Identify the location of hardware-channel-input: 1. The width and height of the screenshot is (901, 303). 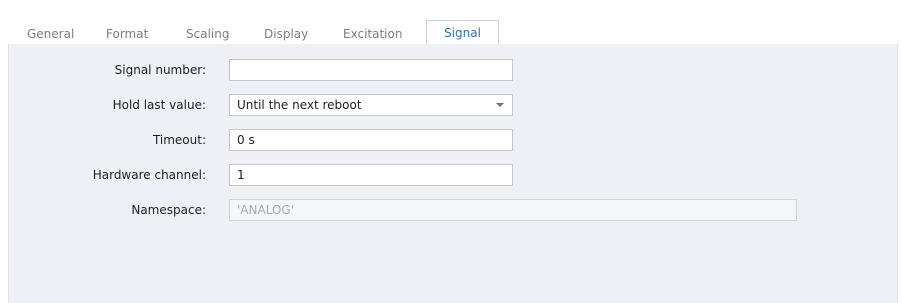
(371, 175).